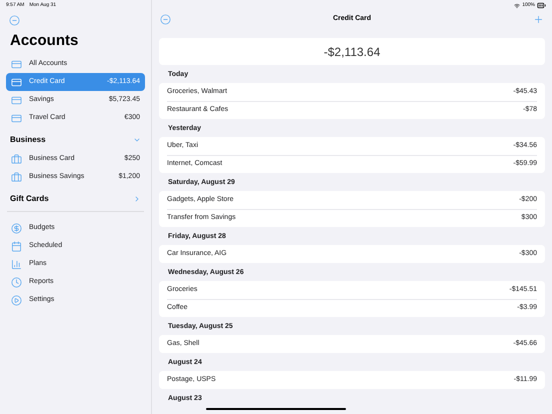  I want to click on battery-icon, so click(541, 5).